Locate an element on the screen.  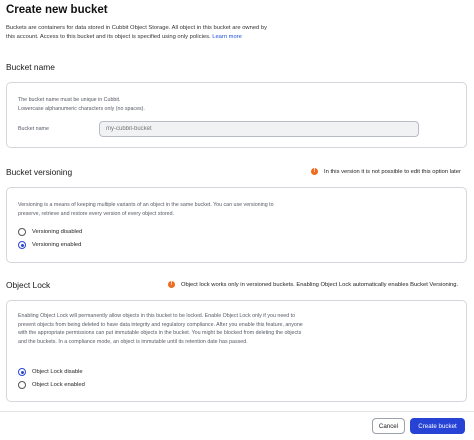
object-lock-section-title: Object Lock is located at coordinates (28, 285).